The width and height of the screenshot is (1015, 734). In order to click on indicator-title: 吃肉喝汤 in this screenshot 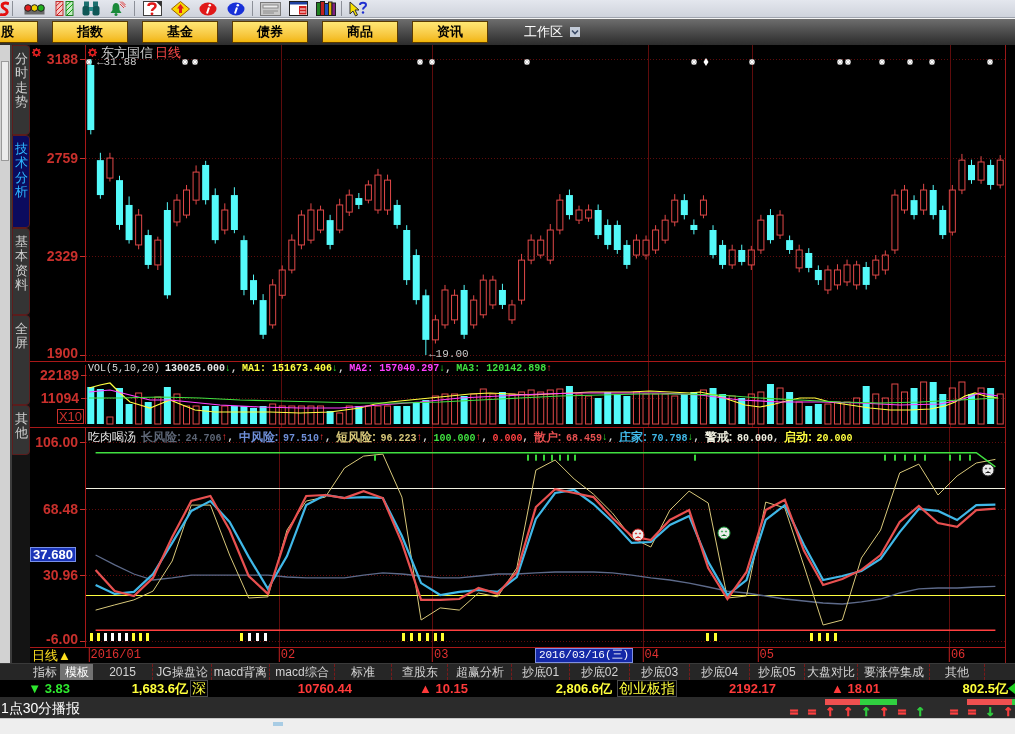, I will do `click(112, 437)`.